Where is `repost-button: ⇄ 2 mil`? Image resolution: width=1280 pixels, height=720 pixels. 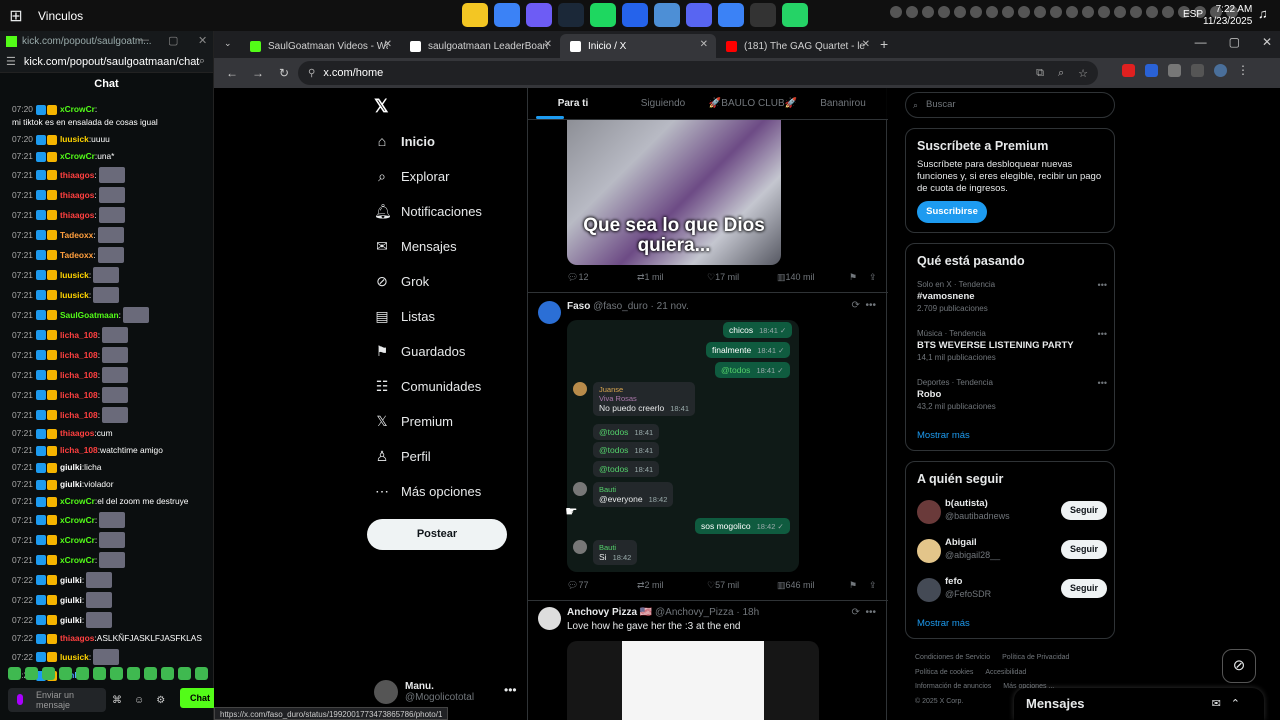 repost-button: ⇄ 2 mil is located at coordinates (672, 585).